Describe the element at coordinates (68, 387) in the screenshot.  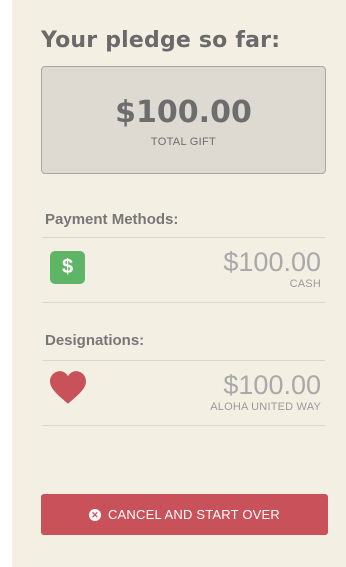
I see `heart-icon` at that location.